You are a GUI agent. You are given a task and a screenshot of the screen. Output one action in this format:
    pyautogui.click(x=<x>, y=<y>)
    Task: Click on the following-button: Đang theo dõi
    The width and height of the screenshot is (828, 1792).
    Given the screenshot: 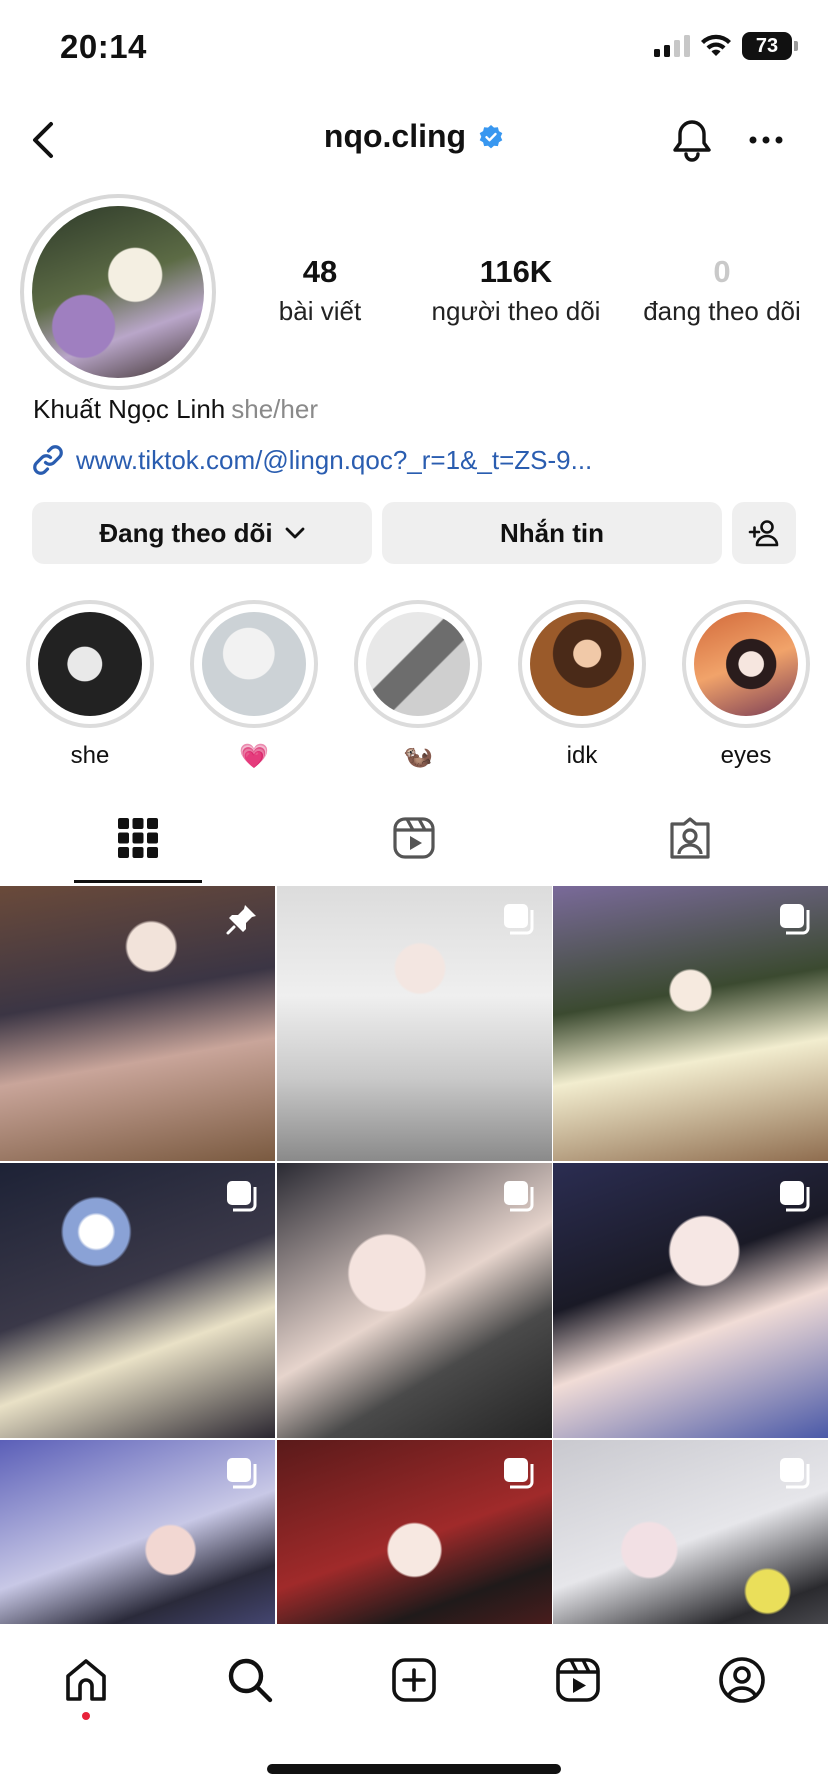 What is the action you would take?
    pyautogui.click(x=202, y=533)
    